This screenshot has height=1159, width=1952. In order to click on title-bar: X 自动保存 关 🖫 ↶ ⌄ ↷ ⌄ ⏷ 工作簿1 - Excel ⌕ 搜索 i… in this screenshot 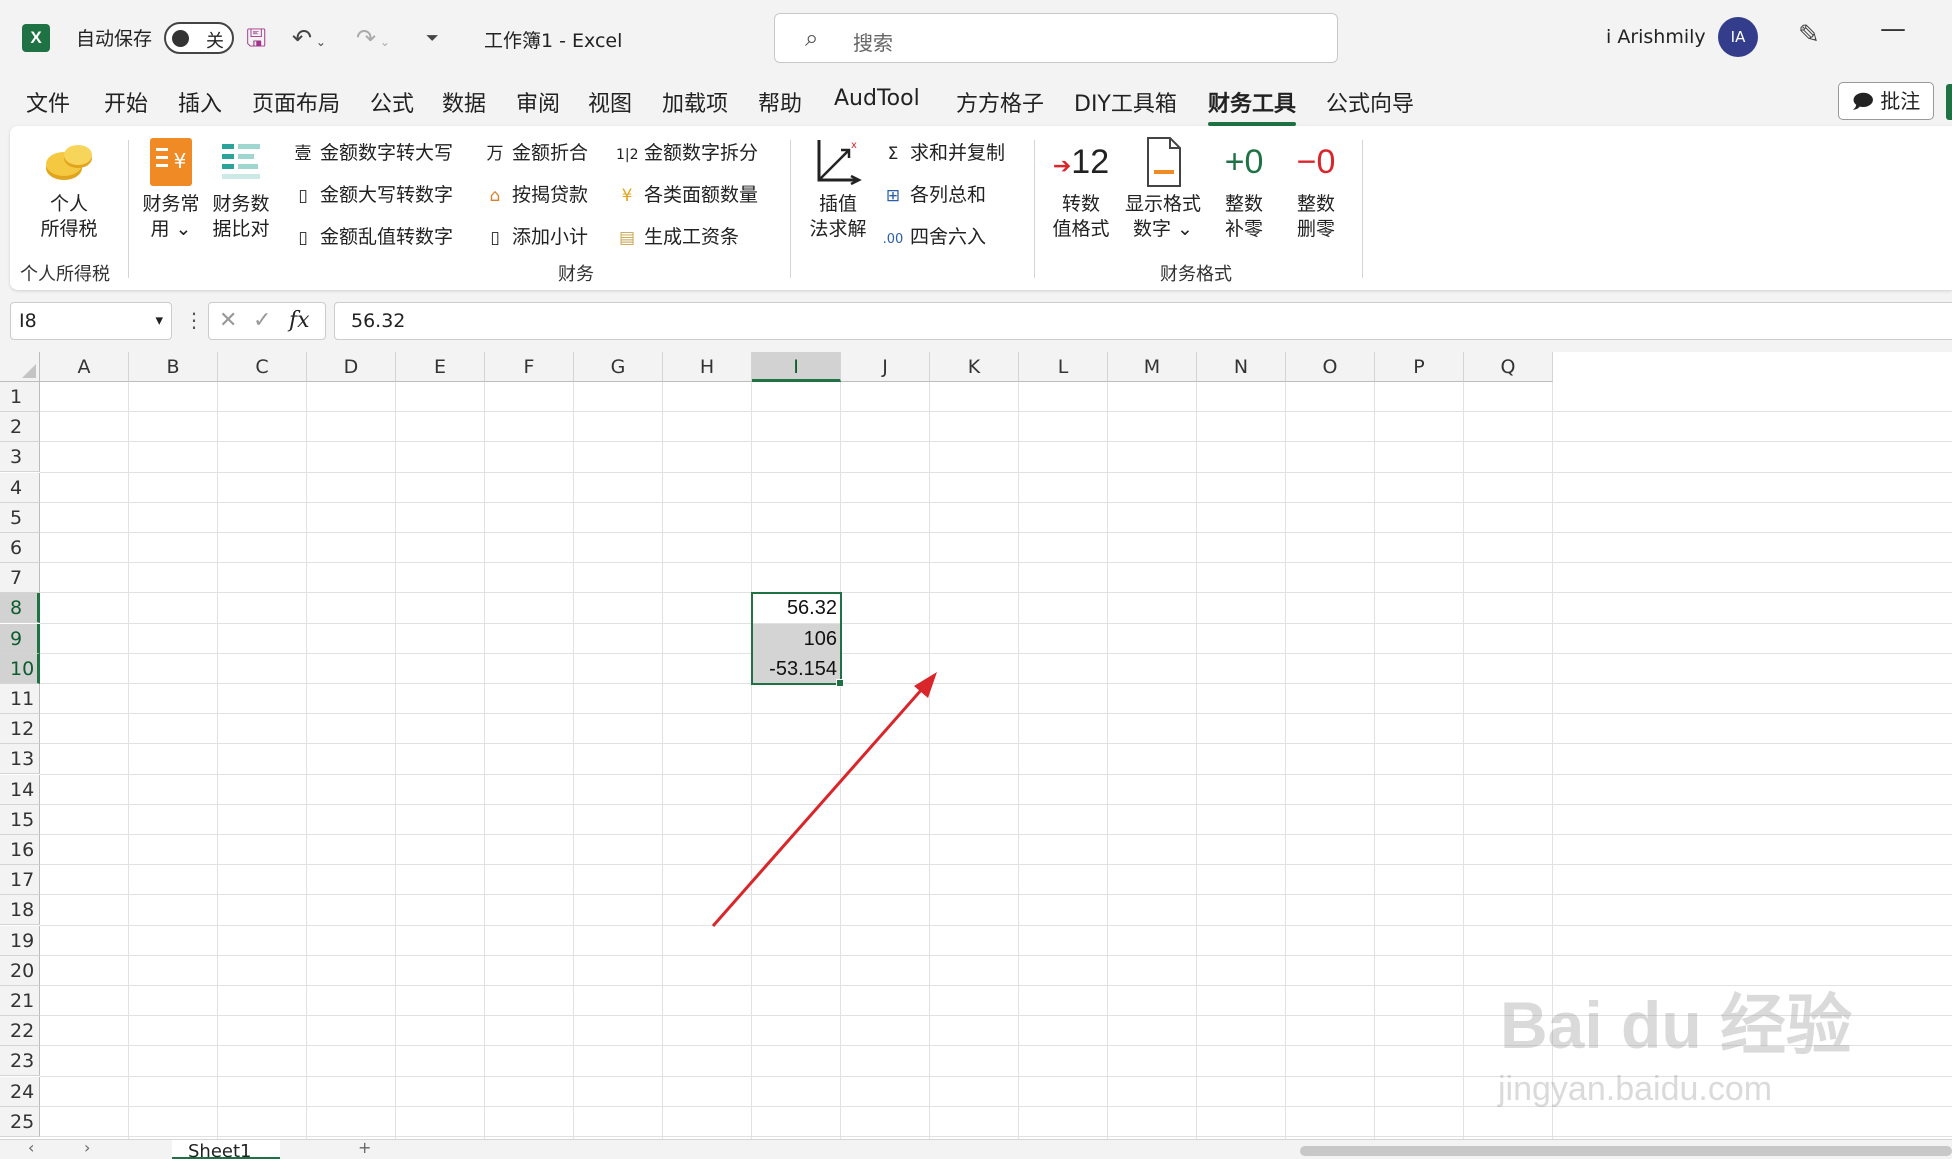, I will do `click(976, 38)`.